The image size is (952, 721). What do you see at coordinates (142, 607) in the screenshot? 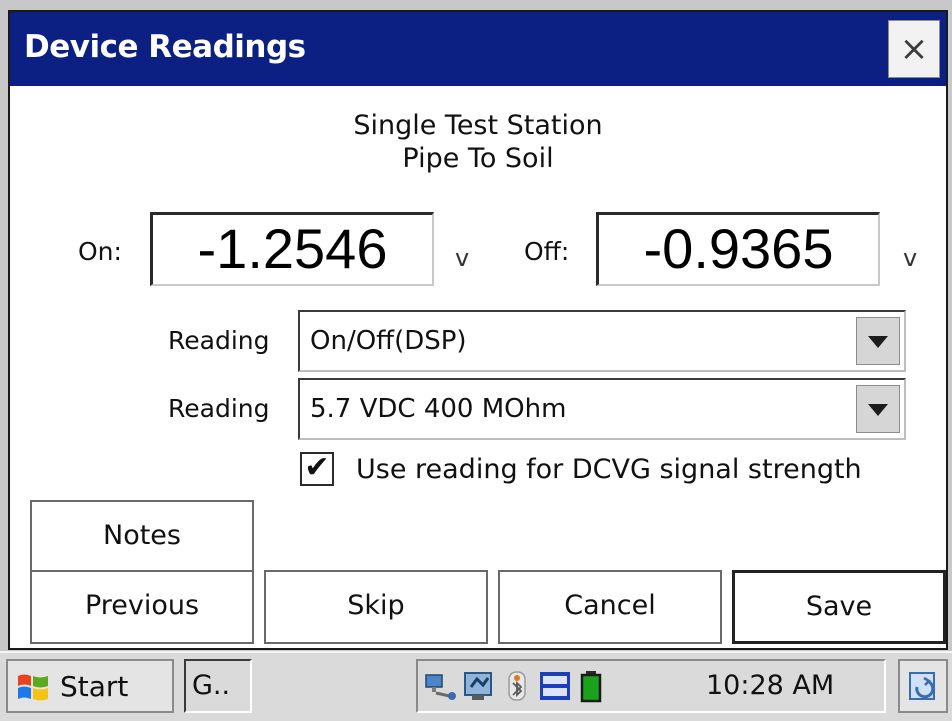
I see `previous-button: Previous` at bounding box center [142, 607].